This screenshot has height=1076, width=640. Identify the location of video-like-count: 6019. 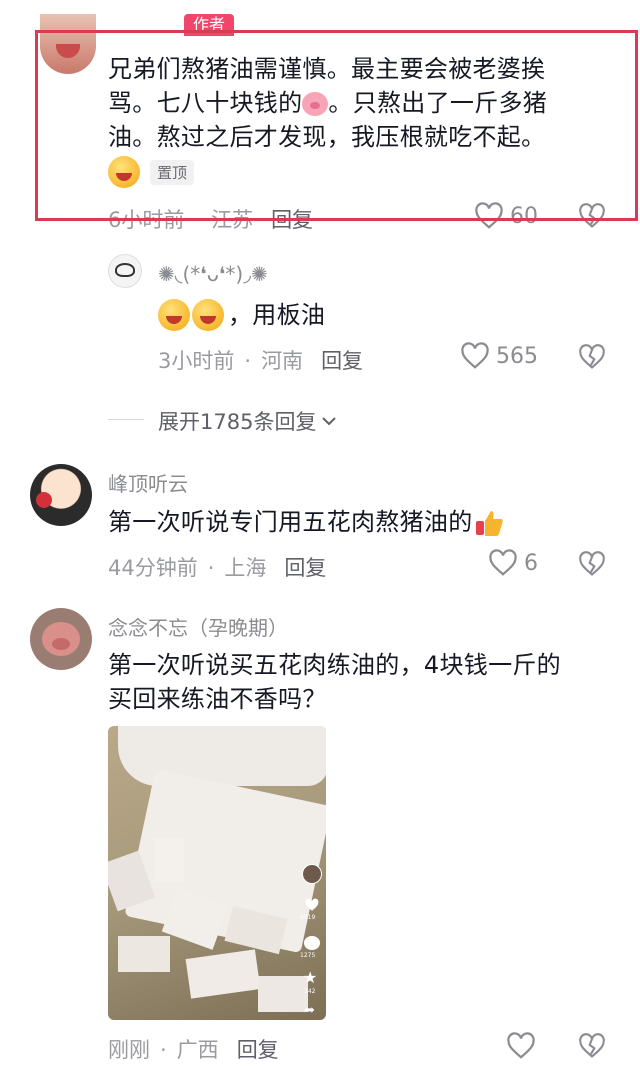
(308, 917).